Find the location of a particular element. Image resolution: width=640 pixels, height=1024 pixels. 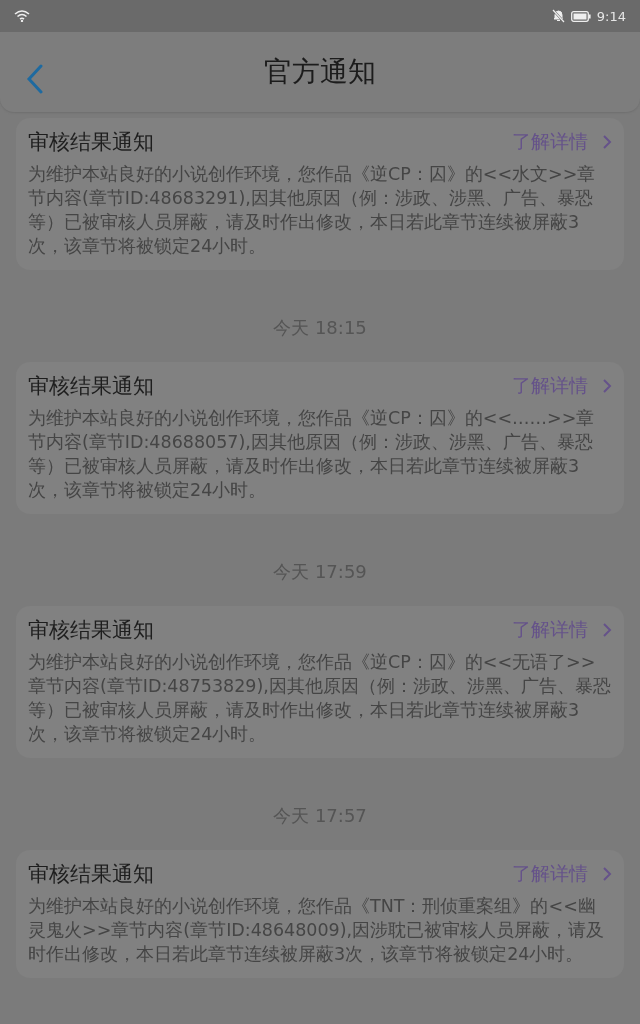

notification-body: 为维护本站良好的小说创作环境，您作品《TNT：刑侦重案组》的<<幽灵鬼火>>章节内容(章节ID:48648009),因涉耽已被审核人员屏蔽，请及时作出修改，本日若此章节连续被屏蔽3次，该章节将被锁定24小时。 is located at coordinates (317, 930).